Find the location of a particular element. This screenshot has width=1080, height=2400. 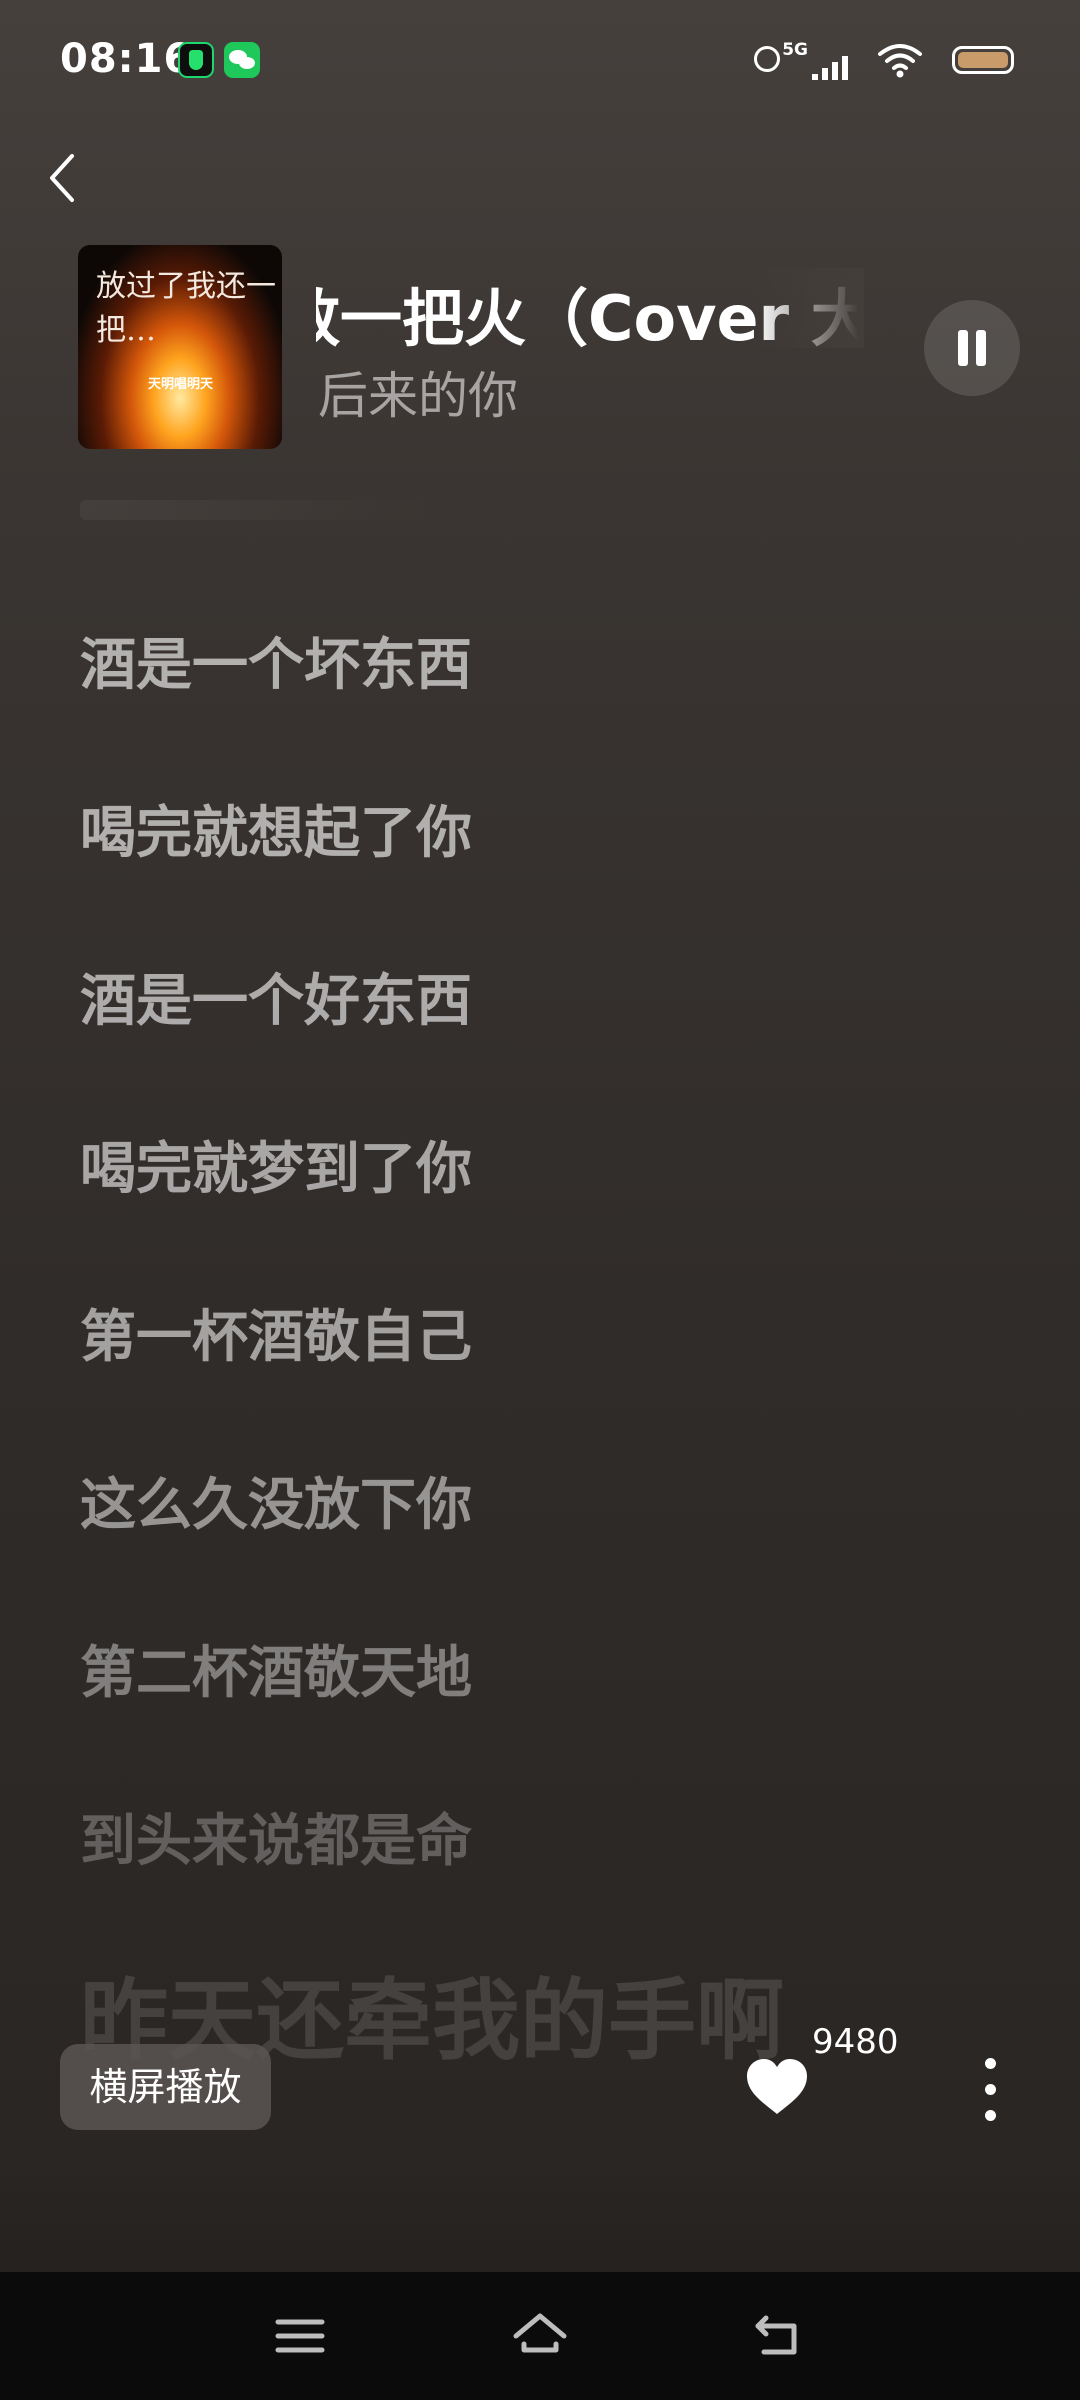

lyric-line: 第二杯酒敬天地 is located at coordinates (276, 1668).